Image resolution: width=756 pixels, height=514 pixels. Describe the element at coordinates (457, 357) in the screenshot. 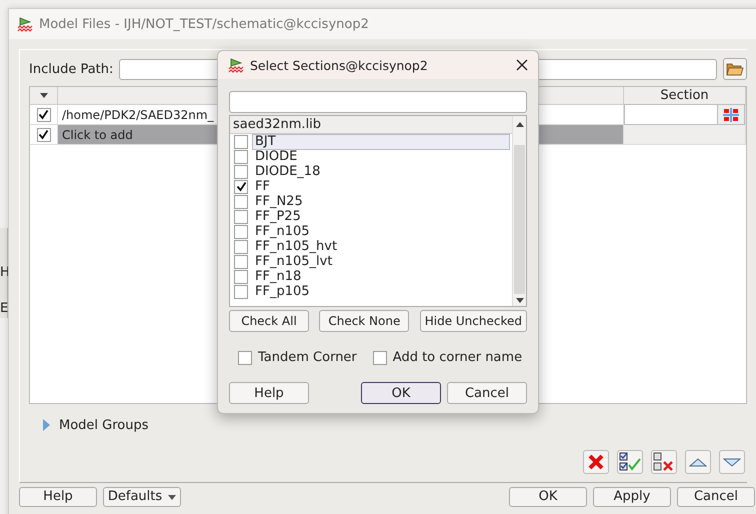

I see `option-label: Add to corner name` at that location.